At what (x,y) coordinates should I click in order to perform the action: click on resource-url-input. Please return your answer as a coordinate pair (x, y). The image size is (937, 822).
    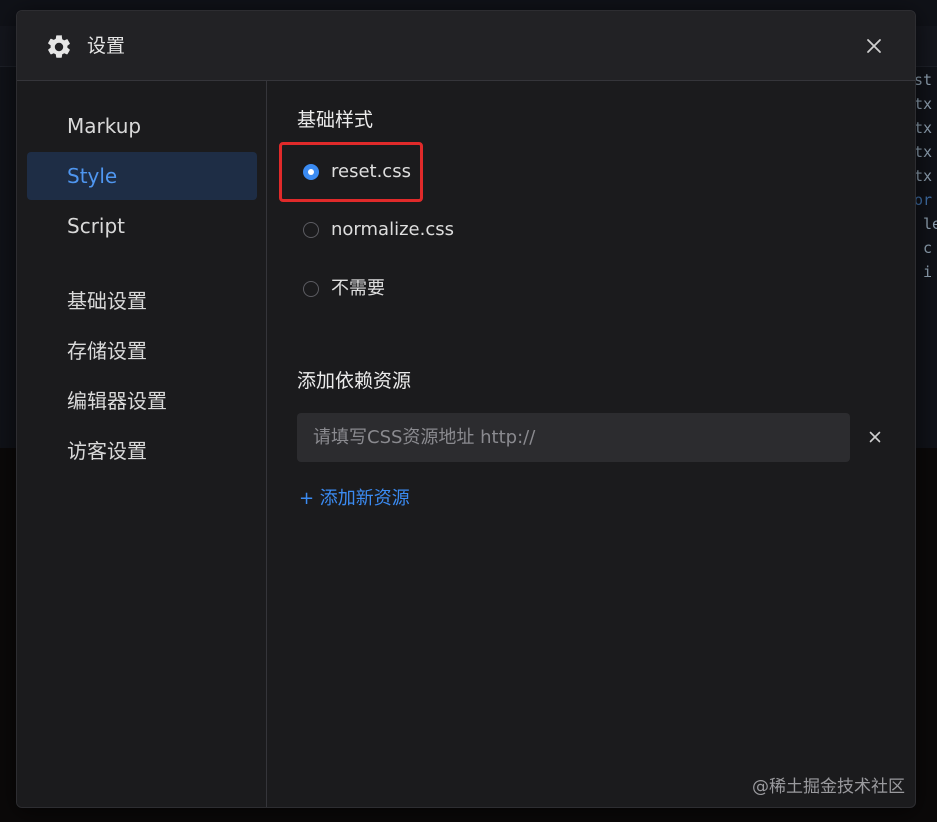
    Looking at the image, I should click on (573, 437).